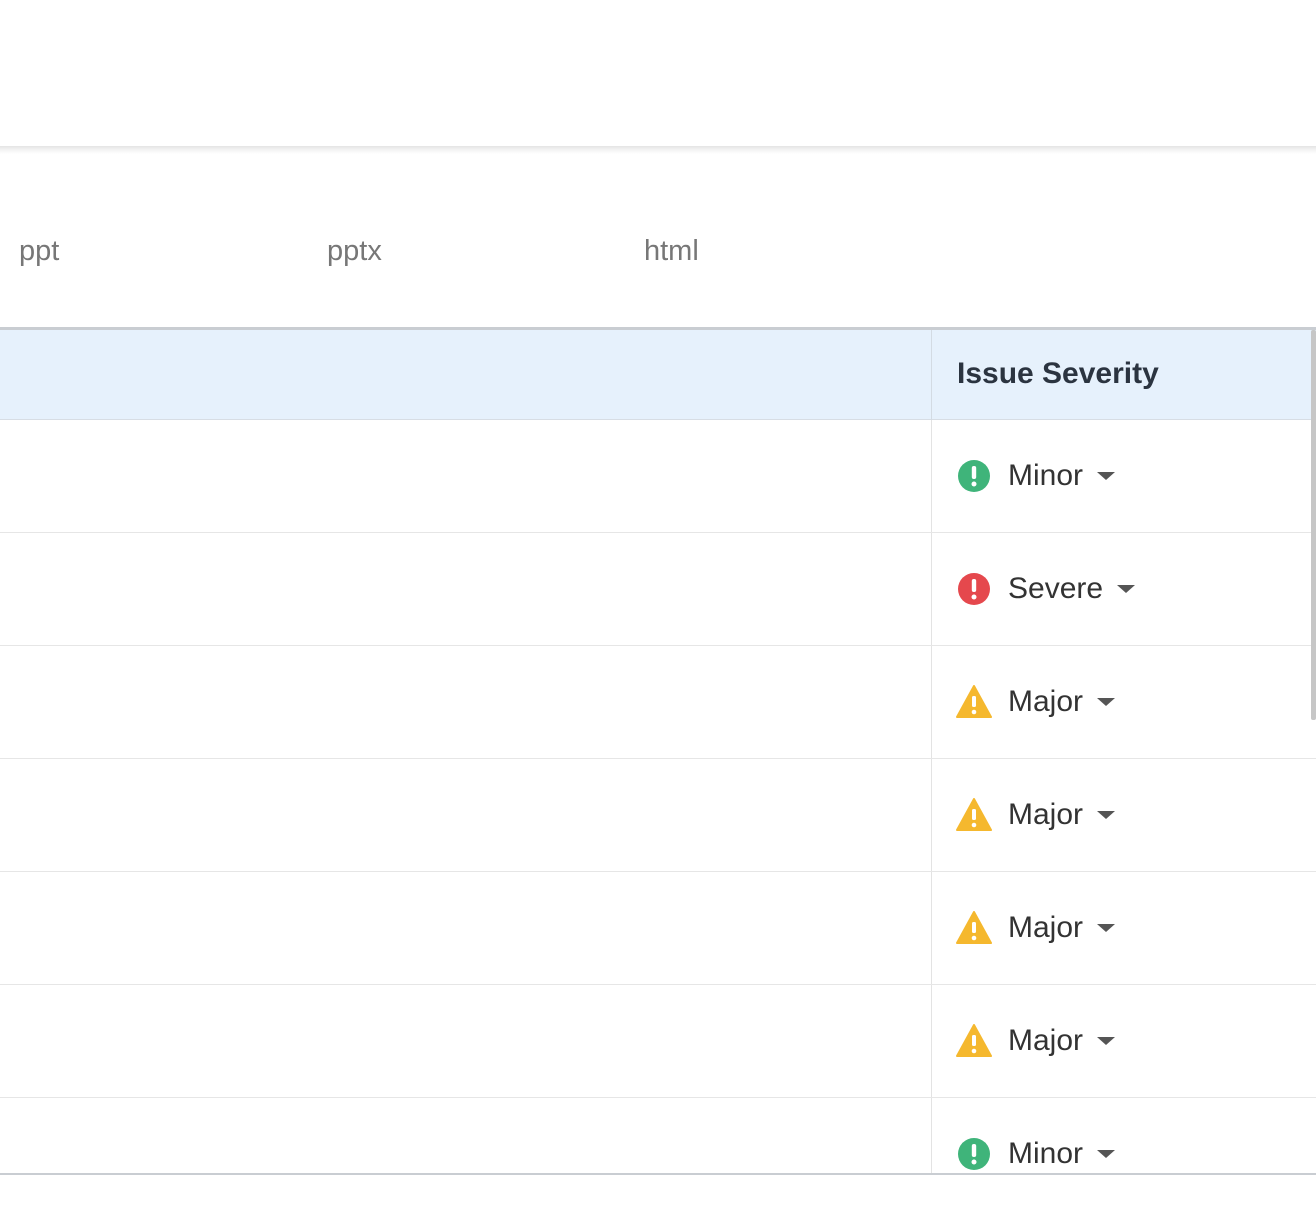 The image size is (1316, 1228). I want to click on top-bar, so click(658, 74).